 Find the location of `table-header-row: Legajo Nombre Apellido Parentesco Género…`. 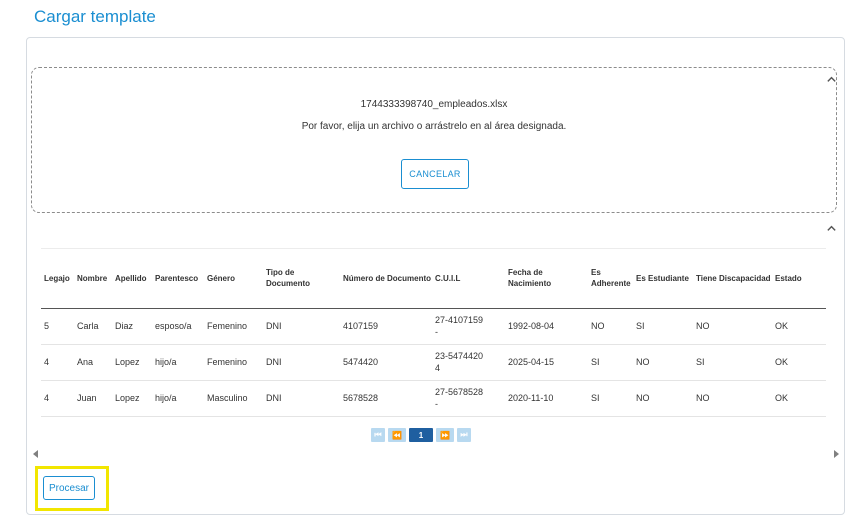

table-header-row: Legajo Nombre Apellido Parentesco Género… is located at coordinates (433, 279).